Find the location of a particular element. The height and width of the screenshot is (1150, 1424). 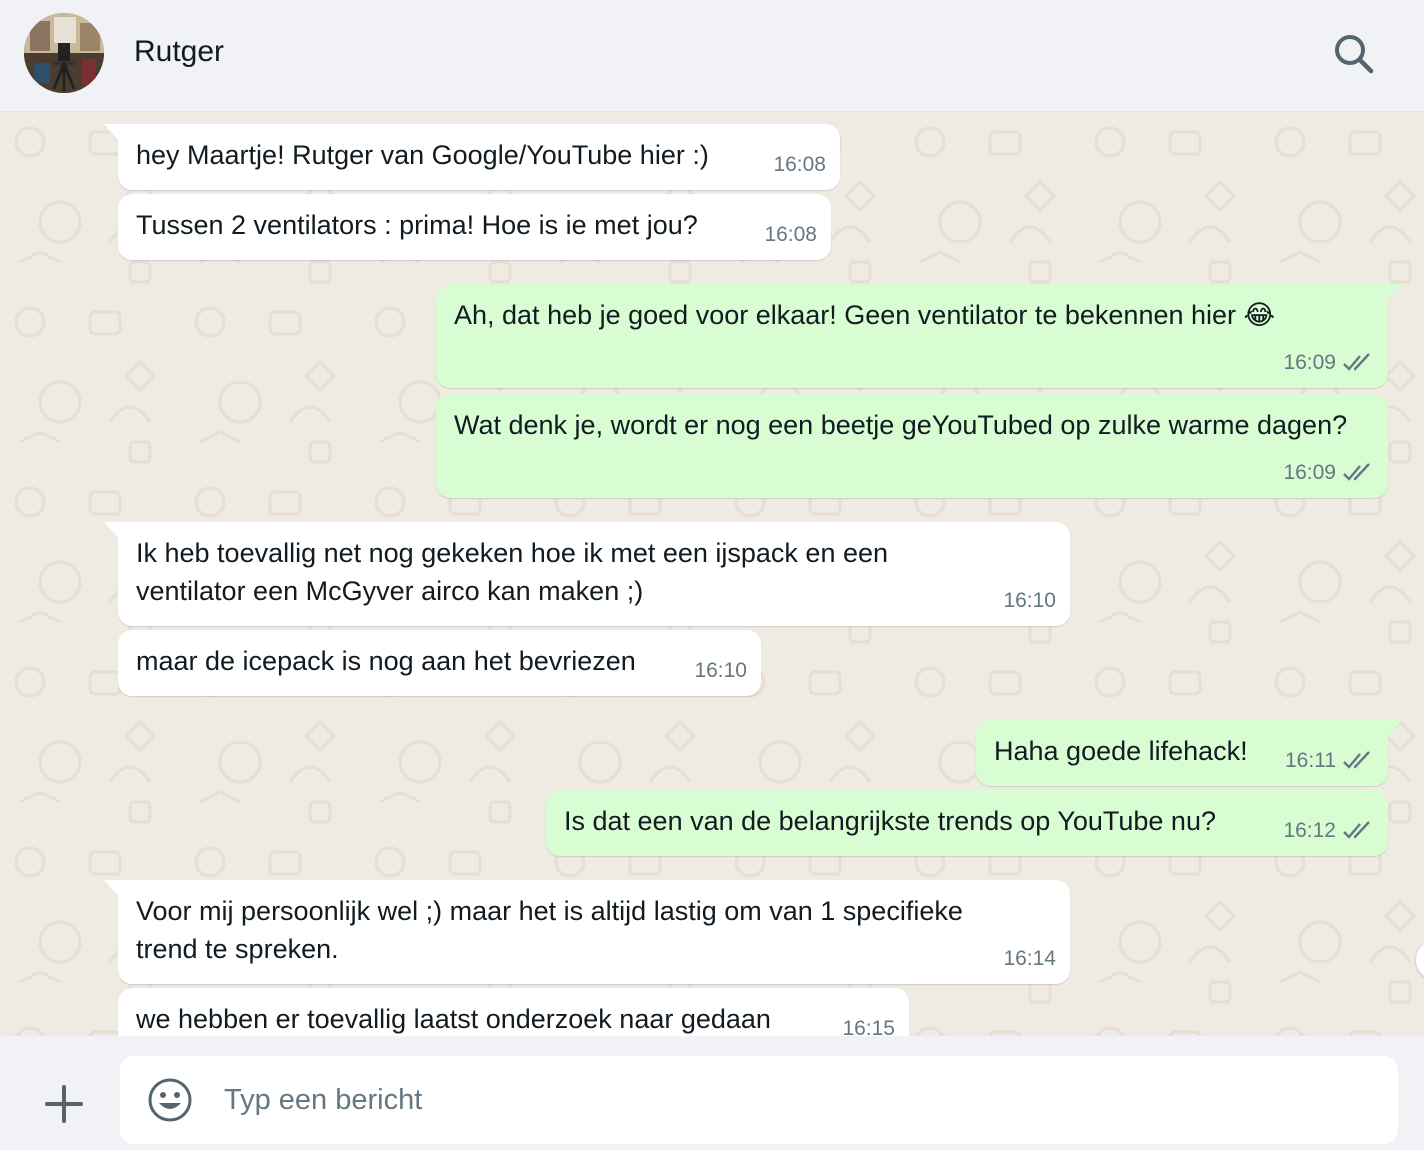

message-time: 16:15 is located at coordinates (868, 1026).